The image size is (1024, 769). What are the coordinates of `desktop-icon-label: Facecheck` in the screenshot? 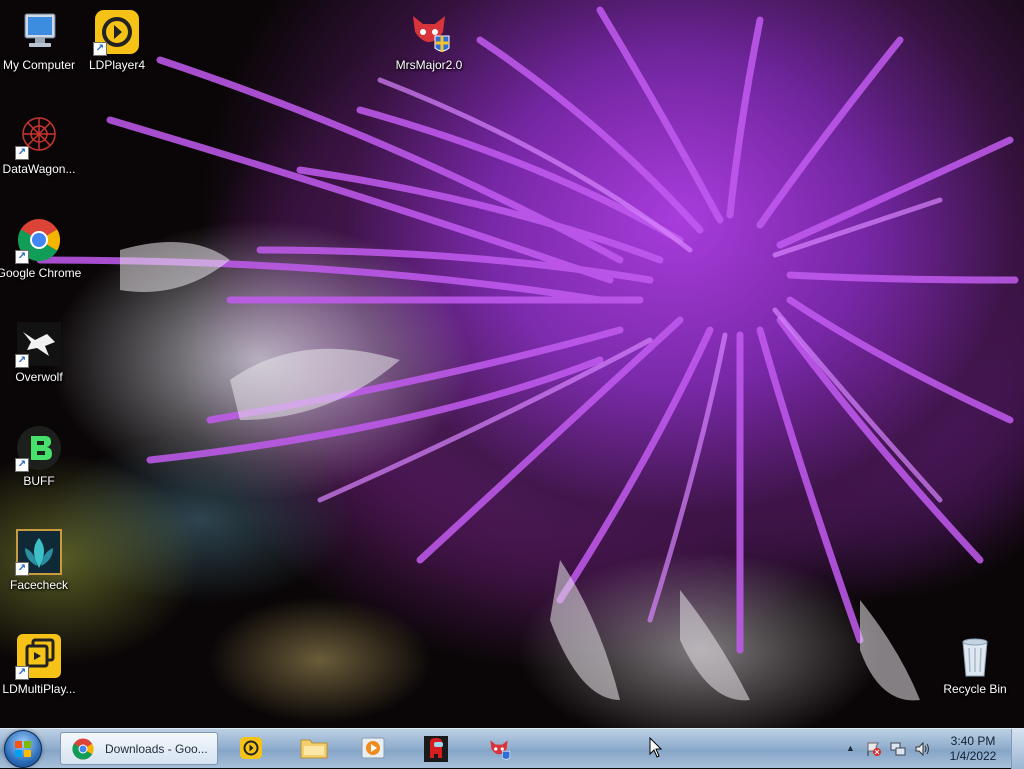 It's located at (39, 585).